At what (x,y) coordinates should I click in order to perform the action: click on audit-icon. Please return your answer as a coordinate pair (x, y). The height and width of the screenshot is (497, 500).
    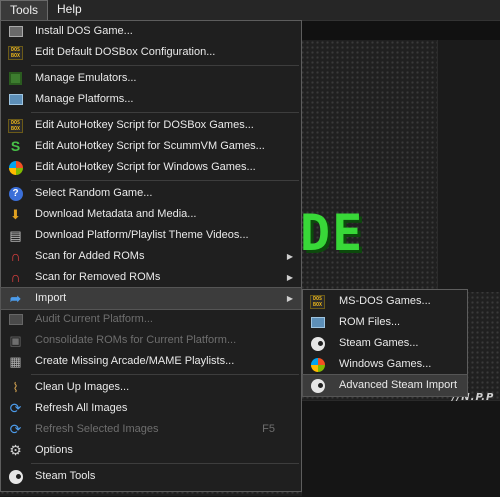
    Looking at the image, I should click on (15, 319).